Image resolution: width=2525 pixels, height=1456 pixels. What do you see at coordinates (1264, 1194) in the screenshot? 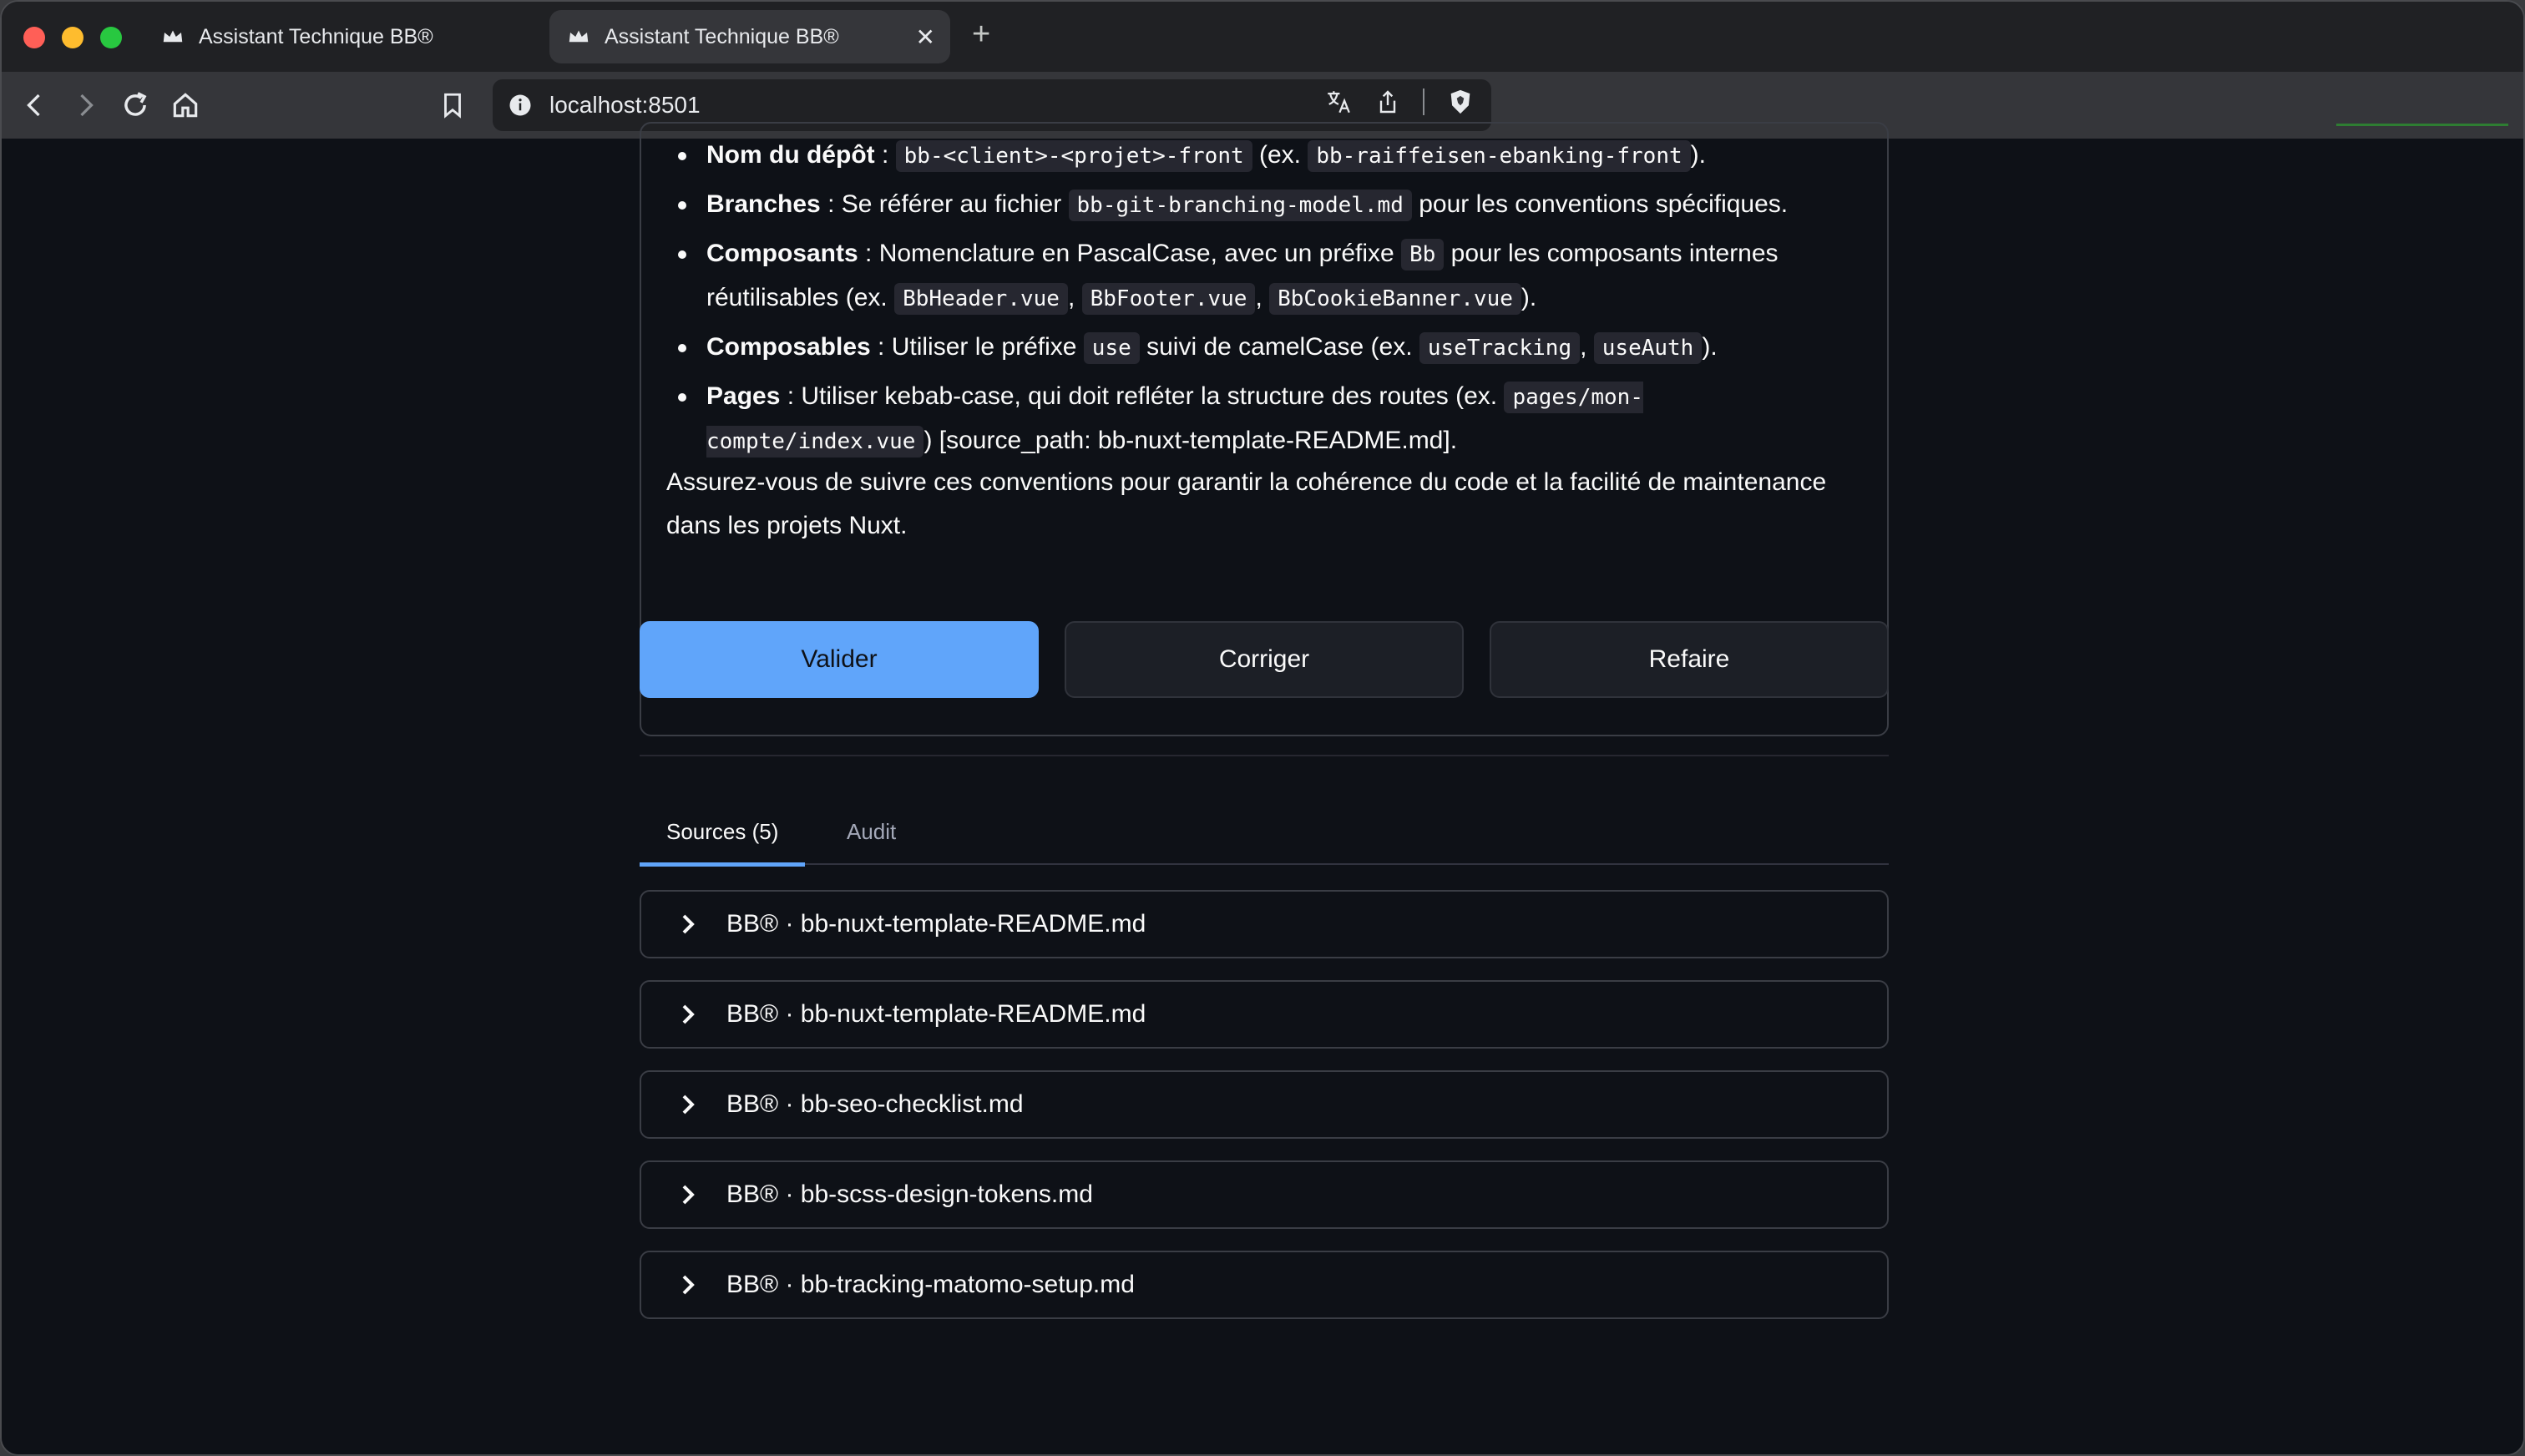
I see `source-expander-4: BB® · bb-scss-design-tokens.md` at bounding box center [1264, 1194].